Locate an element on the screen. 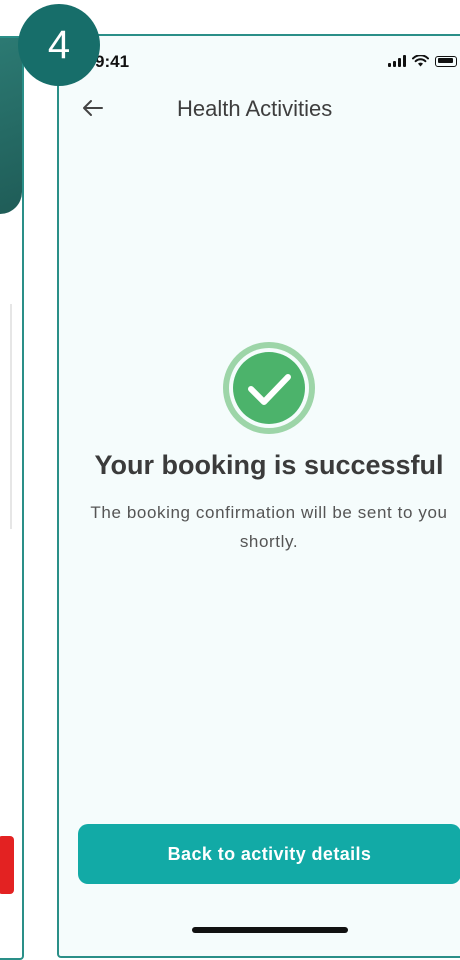 This screenshot has height=960, width=460. back-to-activity-details-button: Back to activity details is located at coordinates (269, 854).